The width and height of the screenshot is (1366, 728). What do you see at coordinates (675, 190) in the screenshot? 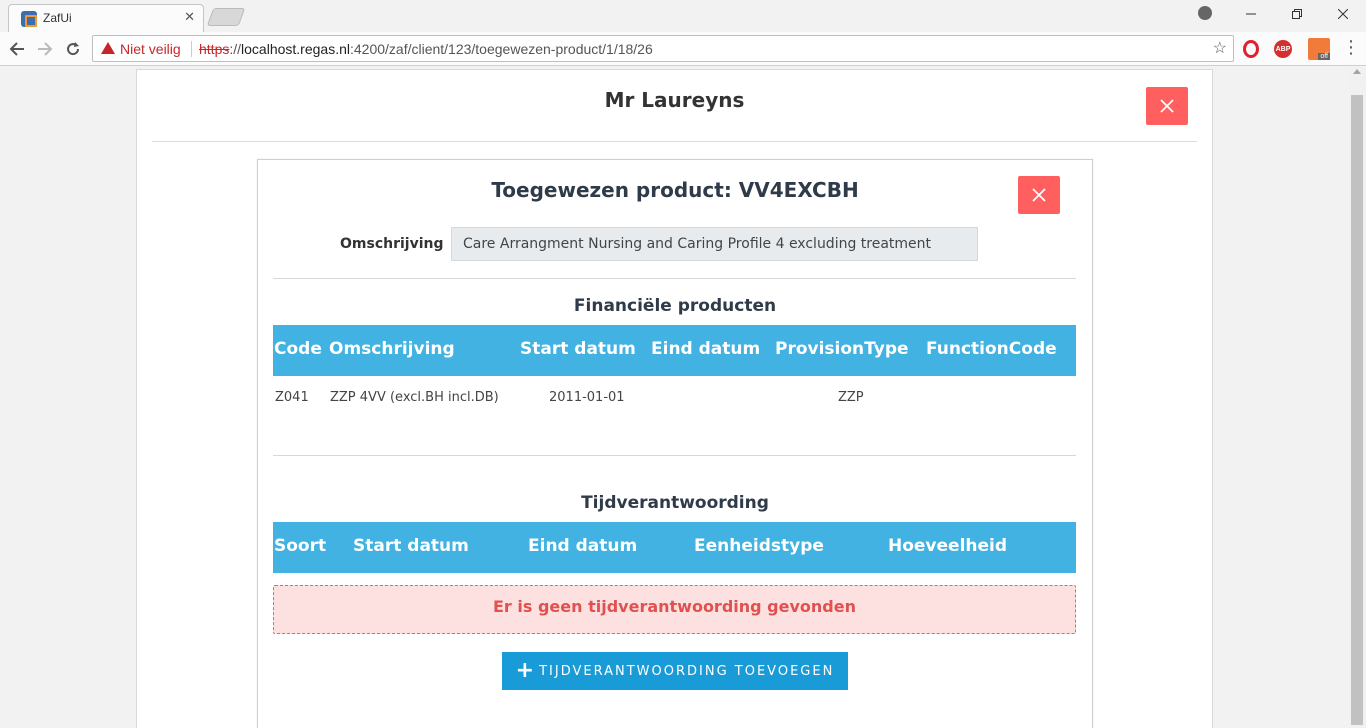
I see `product-title: Toegewezen product: VV4EXCBH` at bounding box center [675, 190].